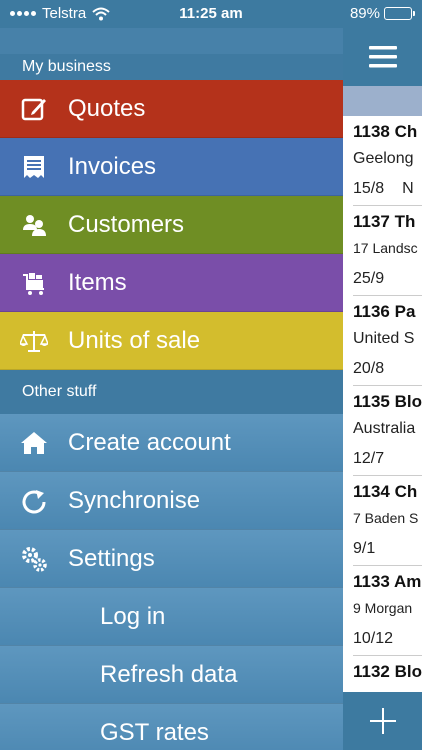  I want to click on home-icon, so click(34, 443).